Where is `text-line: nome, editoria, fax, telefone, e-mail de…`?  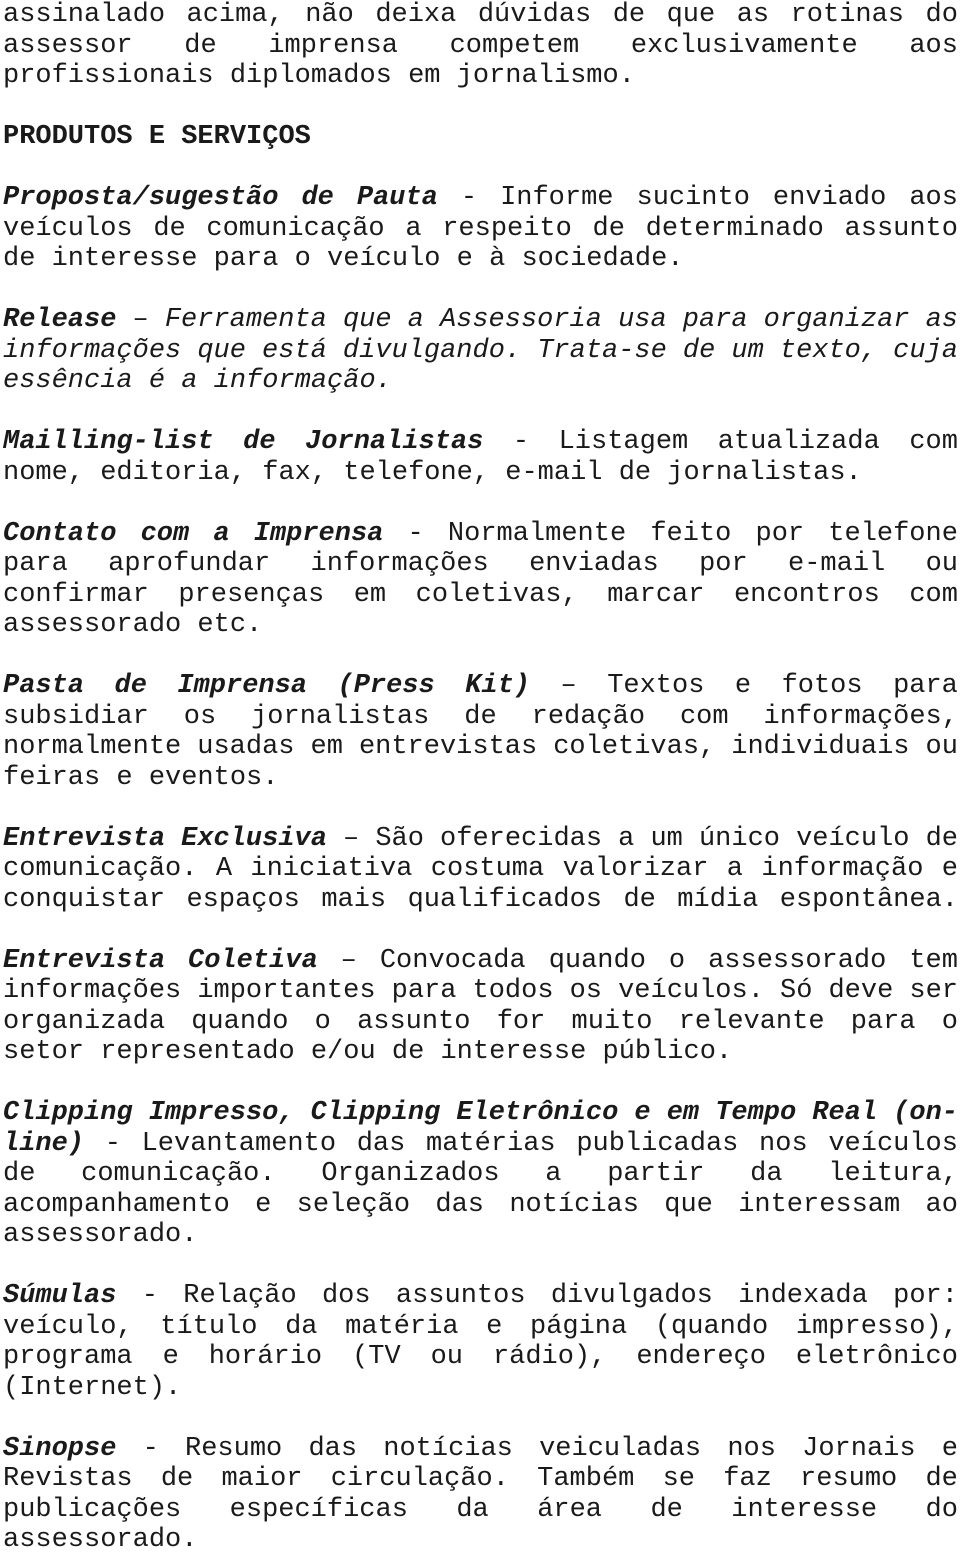 text-line: nome, editoria, fax, telefone, e-mail de… is located at coordinates (480, 473).